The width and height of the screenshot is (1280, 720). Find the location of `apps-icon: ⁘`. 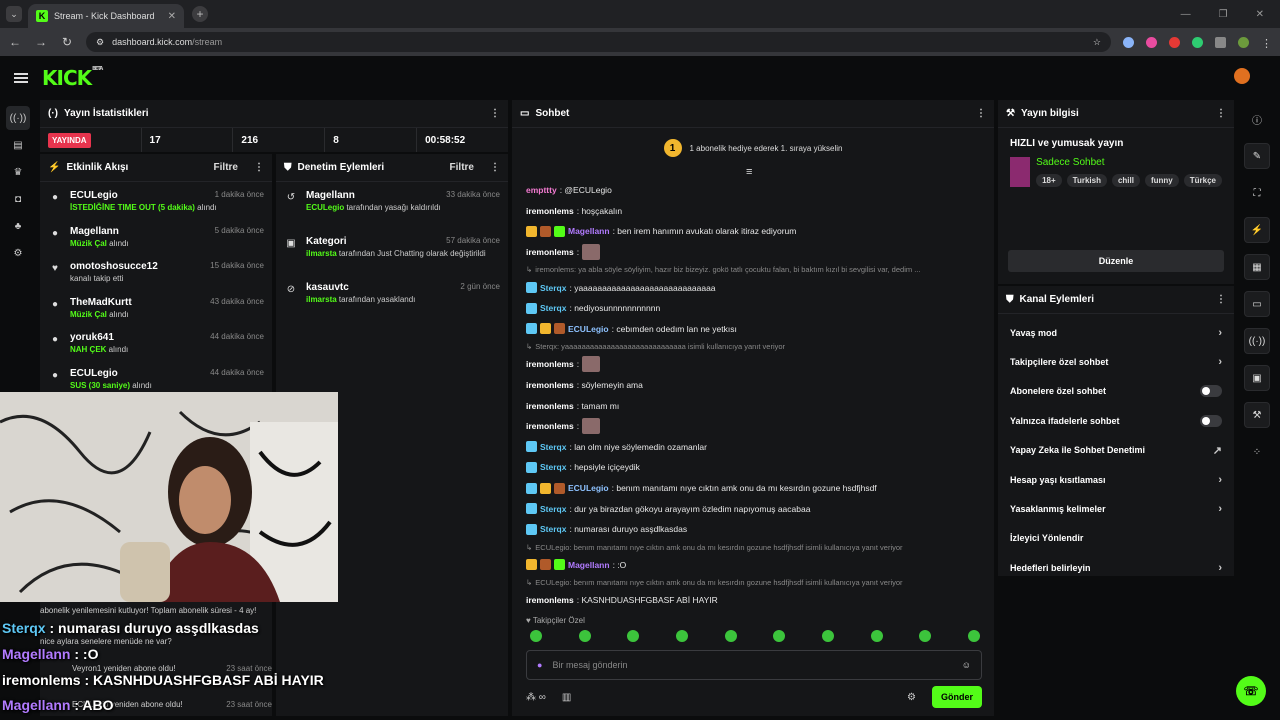

apps-icon: ⁘ is located at coordinates (1257, 452).